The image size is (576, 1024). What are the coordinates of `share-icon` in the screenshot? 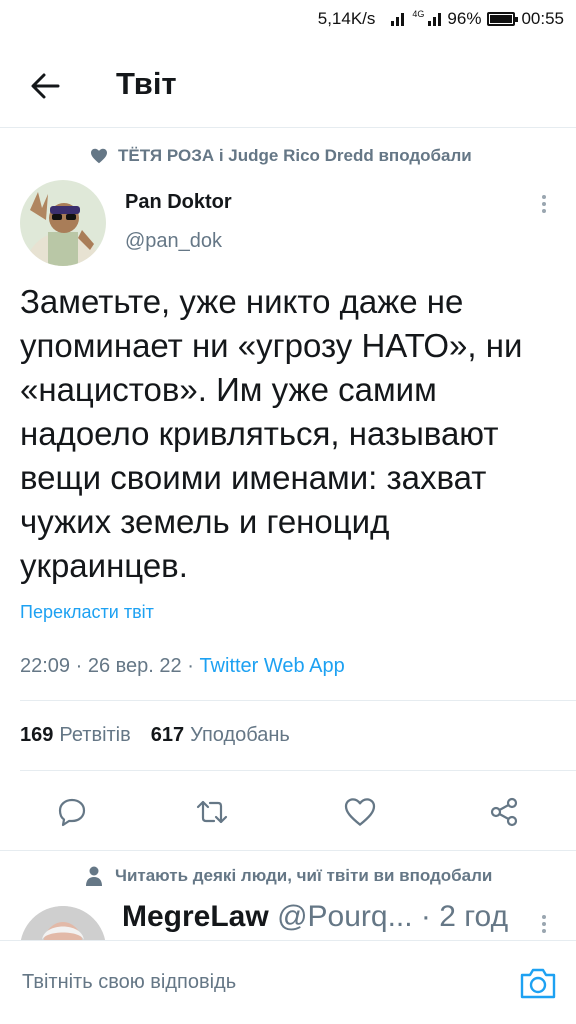 It's located at (504, 812).